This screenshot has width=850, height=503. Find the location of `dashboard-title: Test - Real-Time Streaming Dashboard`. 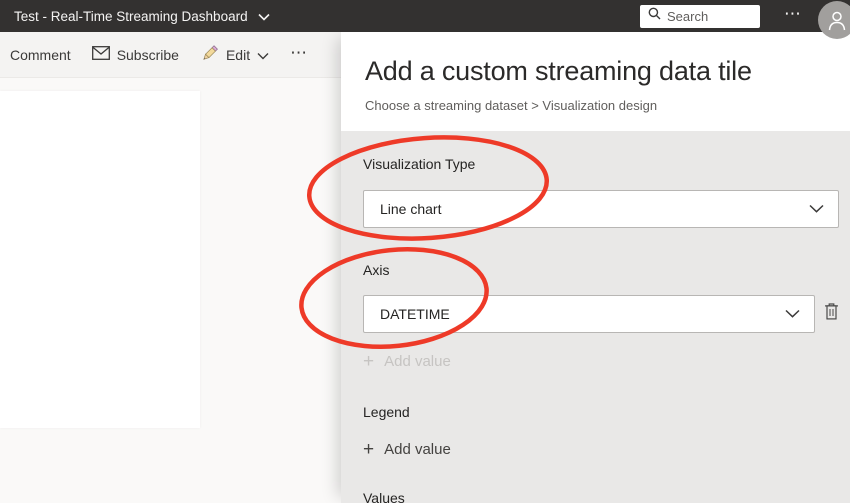

dashboard-title: Test - Real-Time Streaming Dashboard is located at coordinates (131, 16).